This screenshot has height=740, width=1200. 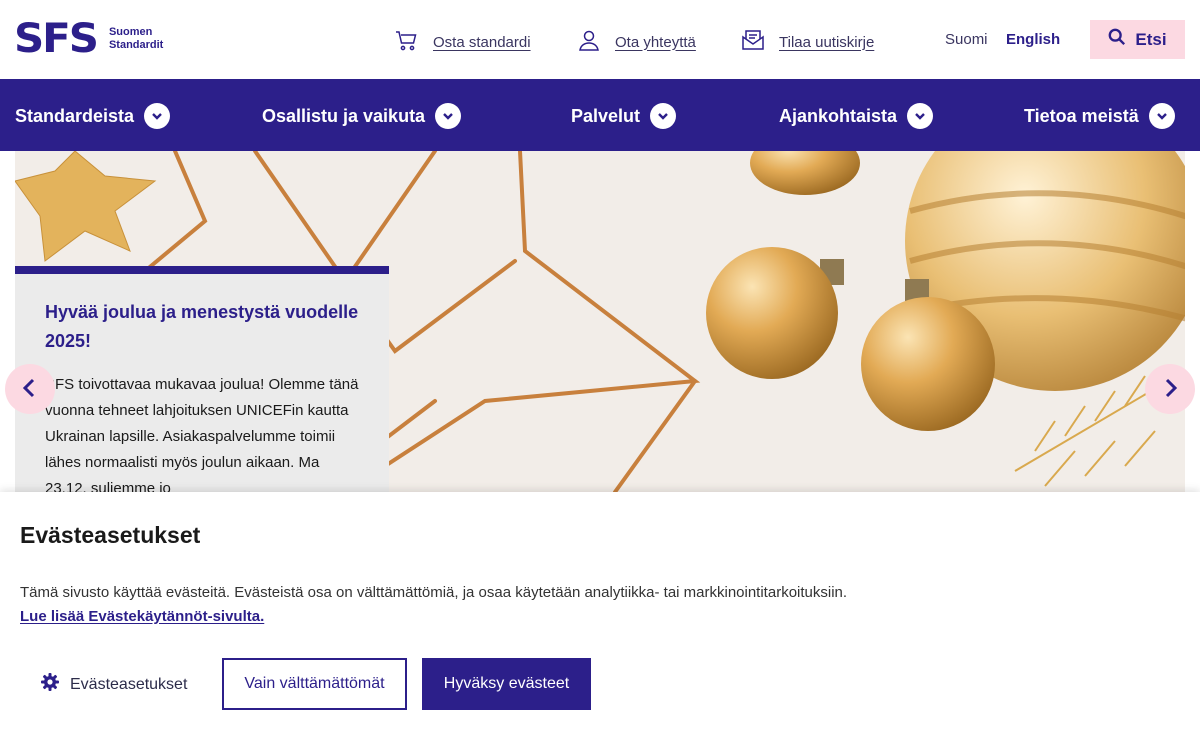 I want to click on logo-line-2: Standardit, so click(x=136, y=45).